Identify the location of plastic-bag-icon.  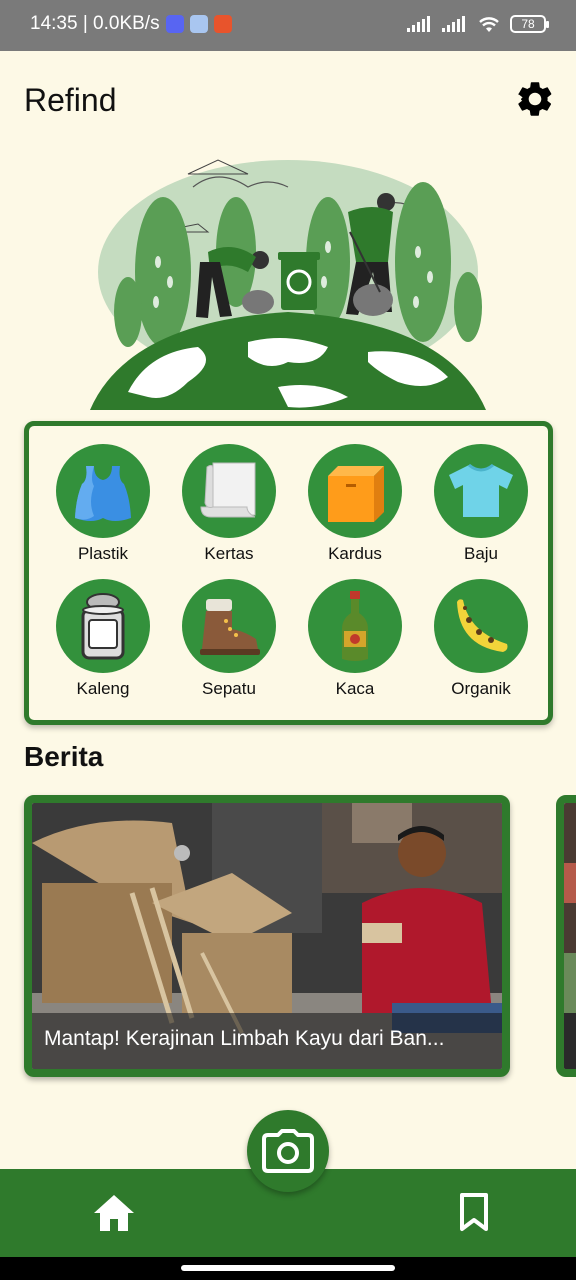
(103, 491).